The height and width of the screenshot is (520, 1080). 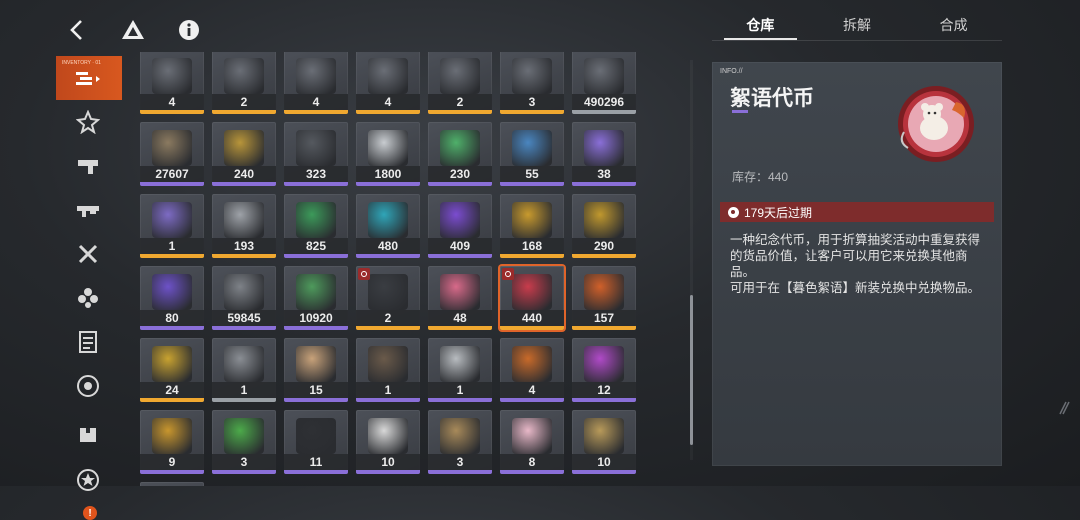 I want to click on inventory-item: 15, so click(x=316, y=370).